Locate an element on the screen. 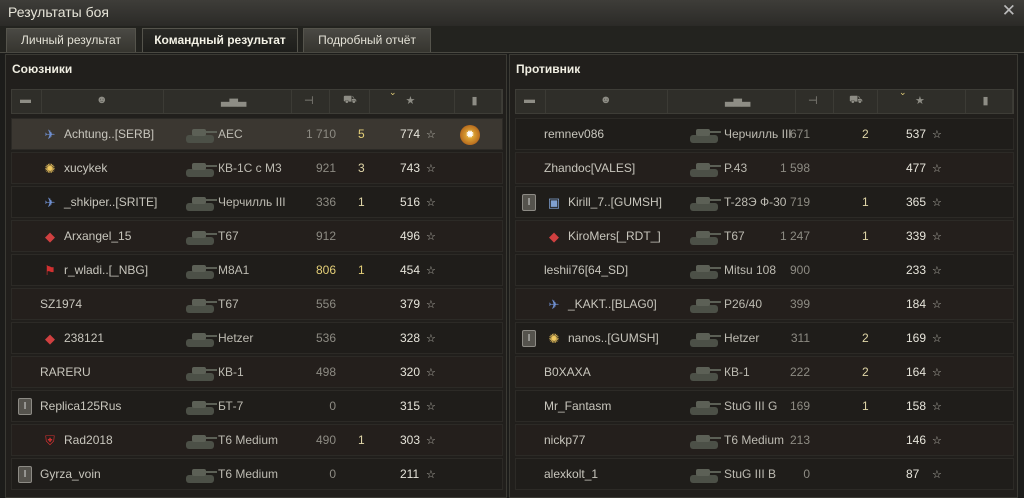 The height and width of the screenshot is (498, 1024). close-icon: ✕ is located at coordinates (1009, 11).